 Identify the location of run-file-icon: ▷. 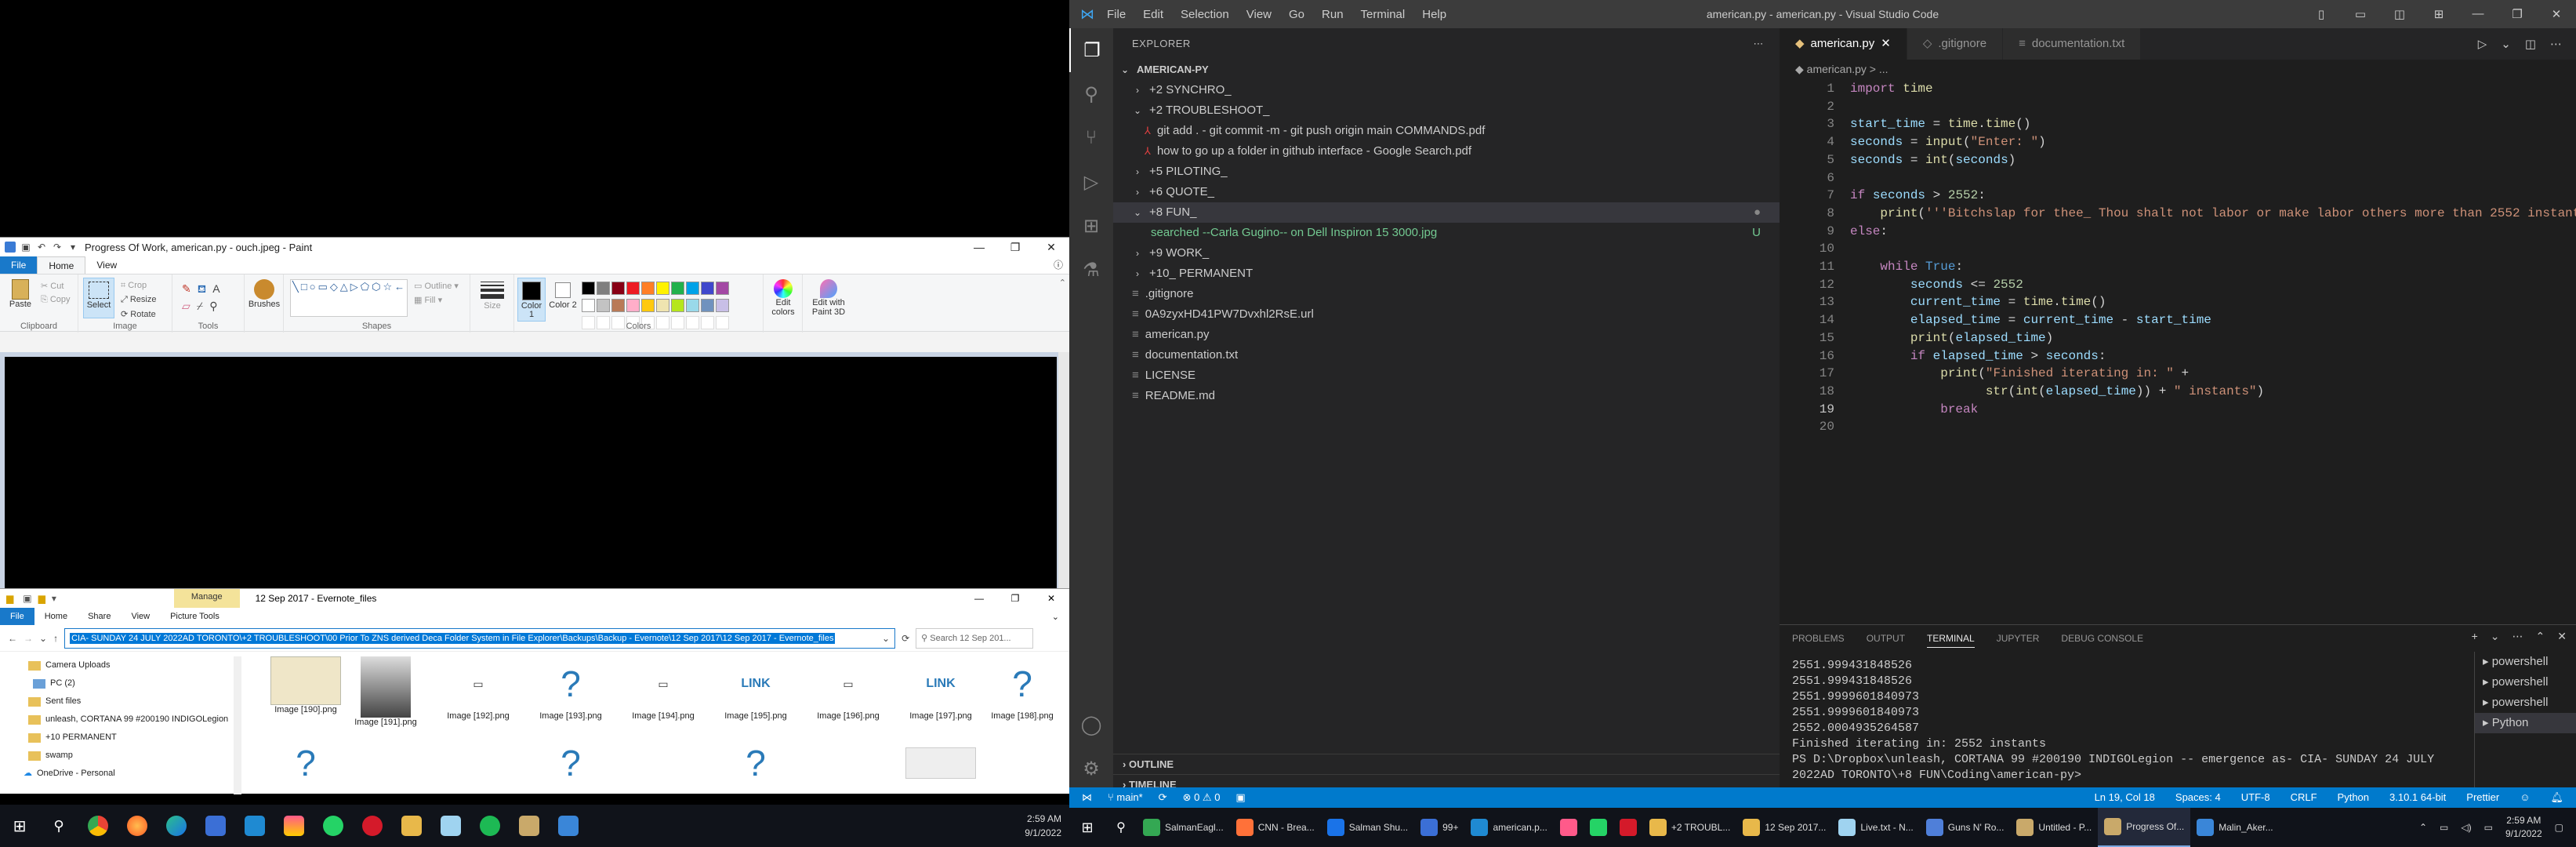
(2483, 44).